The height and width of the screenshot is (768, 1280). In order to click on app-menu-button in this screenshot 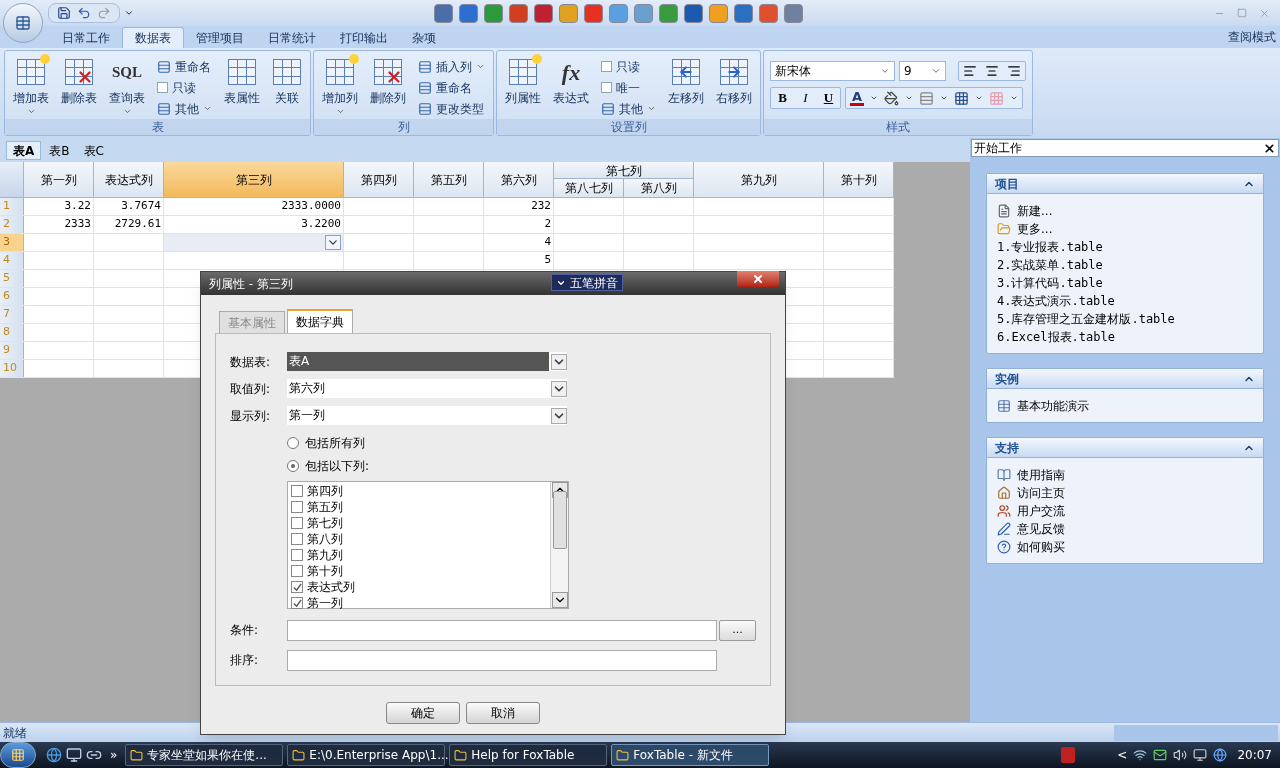, I will do `click(23, 23)`.